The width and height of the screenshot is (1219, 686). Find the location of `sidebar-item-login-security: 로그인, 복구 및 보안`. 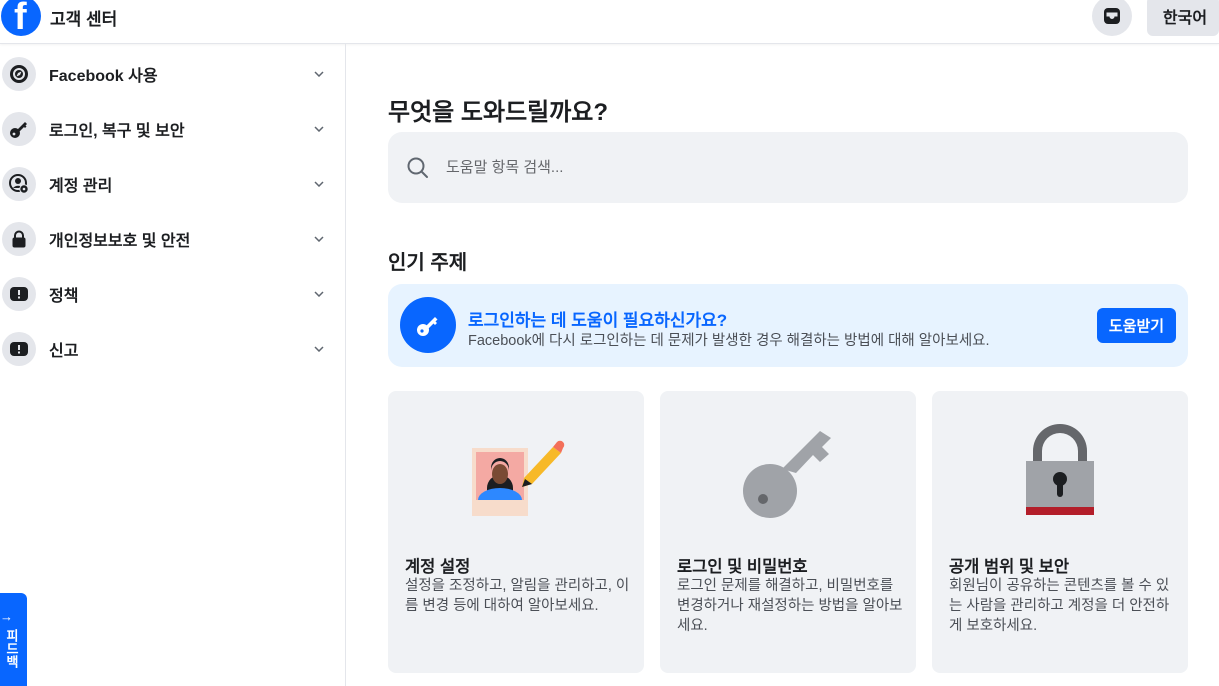

sidebar-item-login-security: 로그인, 복구 및 보안 is located at coordinates (170, 129).